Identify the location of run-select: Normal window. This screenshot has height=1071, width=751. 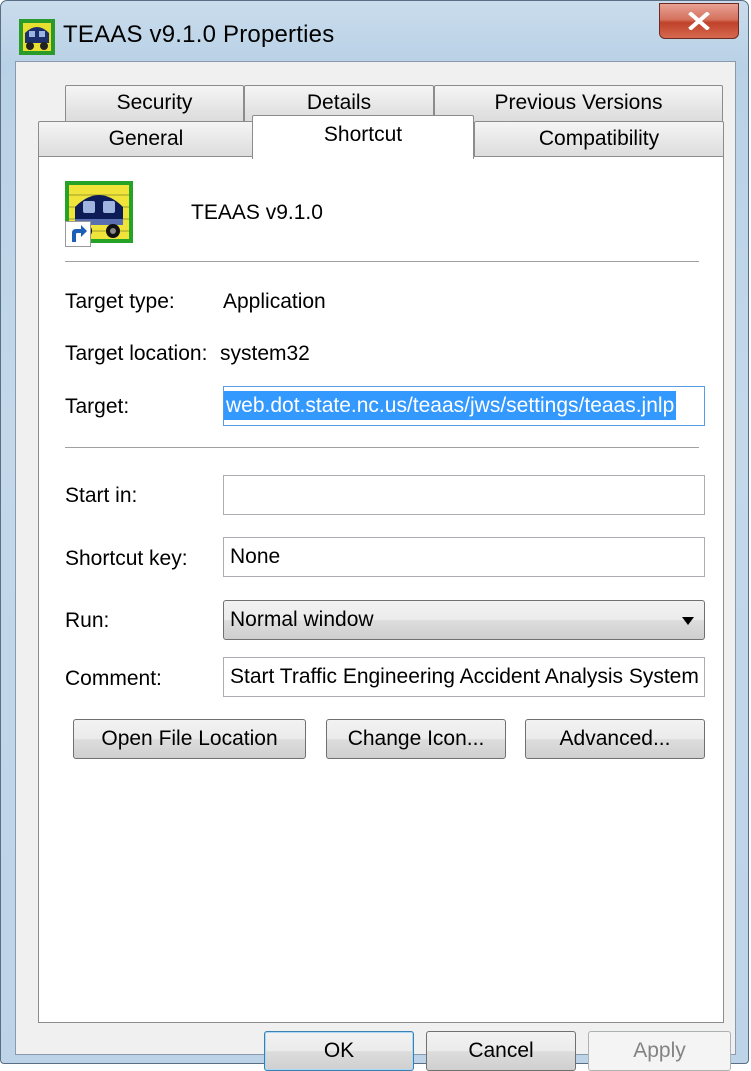
(464, 620).